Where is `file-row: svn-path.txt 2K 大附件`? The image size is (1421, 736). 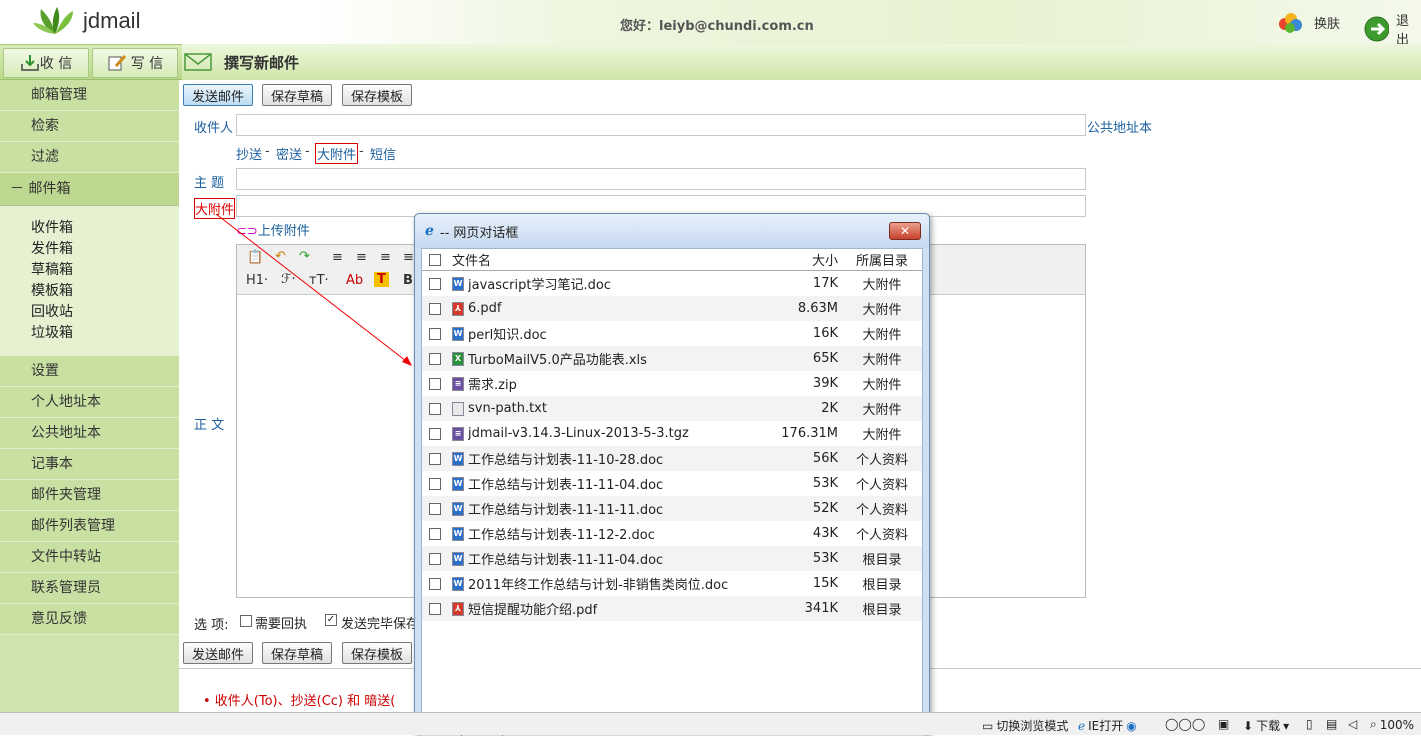
file-row: svn-path.txt 2K 大附件 is located at coordinates (672, 408).